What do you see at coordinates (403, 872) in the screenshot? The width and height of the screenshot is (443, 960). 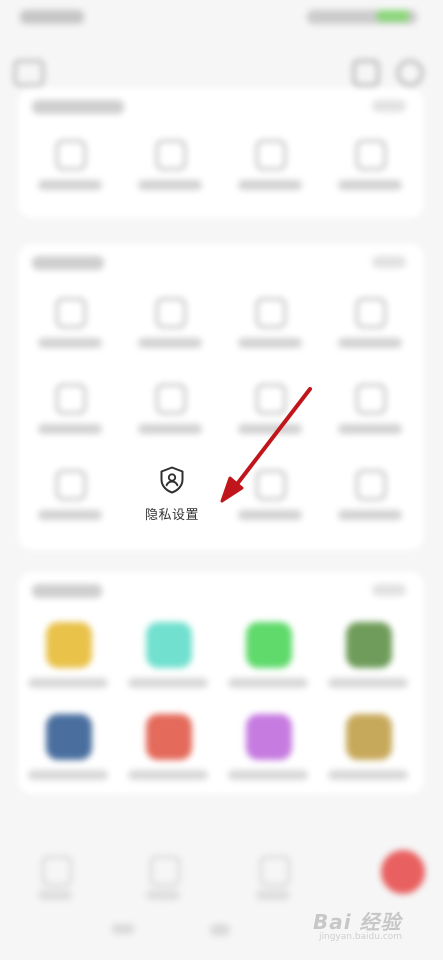 I see `nav-profile-icon` at bounding box center [403, 872].